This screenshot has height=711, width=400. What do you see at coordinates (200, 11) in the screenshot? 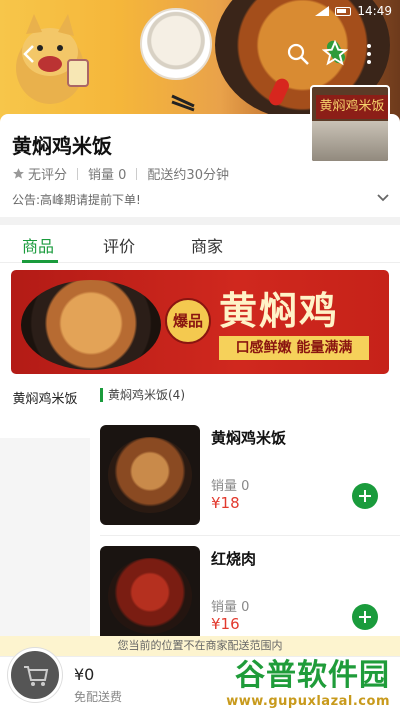
I see `status-bar: 14:49` at bounding box center [200, 11].